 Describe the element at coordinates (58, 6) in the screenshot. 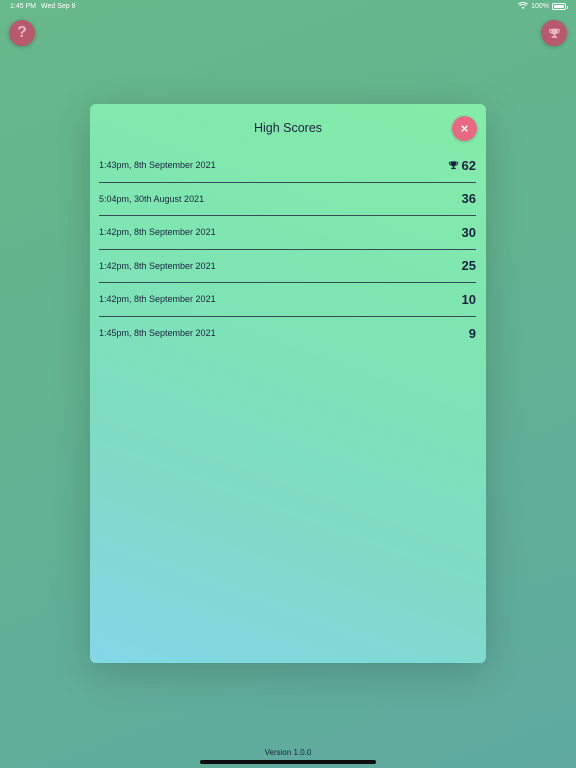

I see `status-date: Wed Sep 8` at that location.